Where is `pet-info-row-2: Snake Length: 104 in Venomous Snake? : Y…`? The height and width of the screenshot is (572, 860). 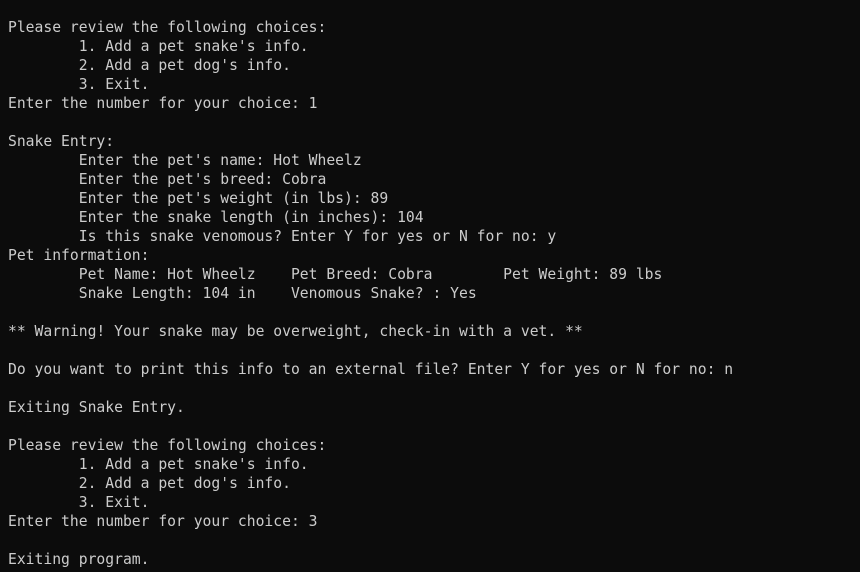 pet-info-row-2: Snake Length: 104 in Venomous Snake? : Y… is located at coordinates (242, 293).